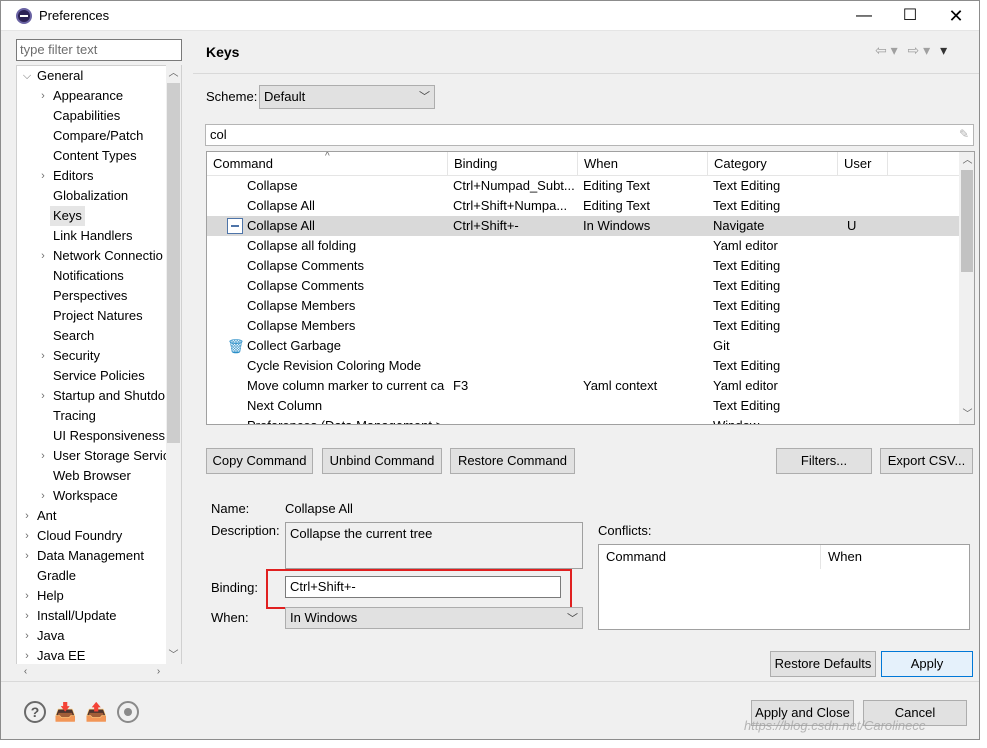  I want to click on tree-item: › Cloud Foundry, so click(92, 536).